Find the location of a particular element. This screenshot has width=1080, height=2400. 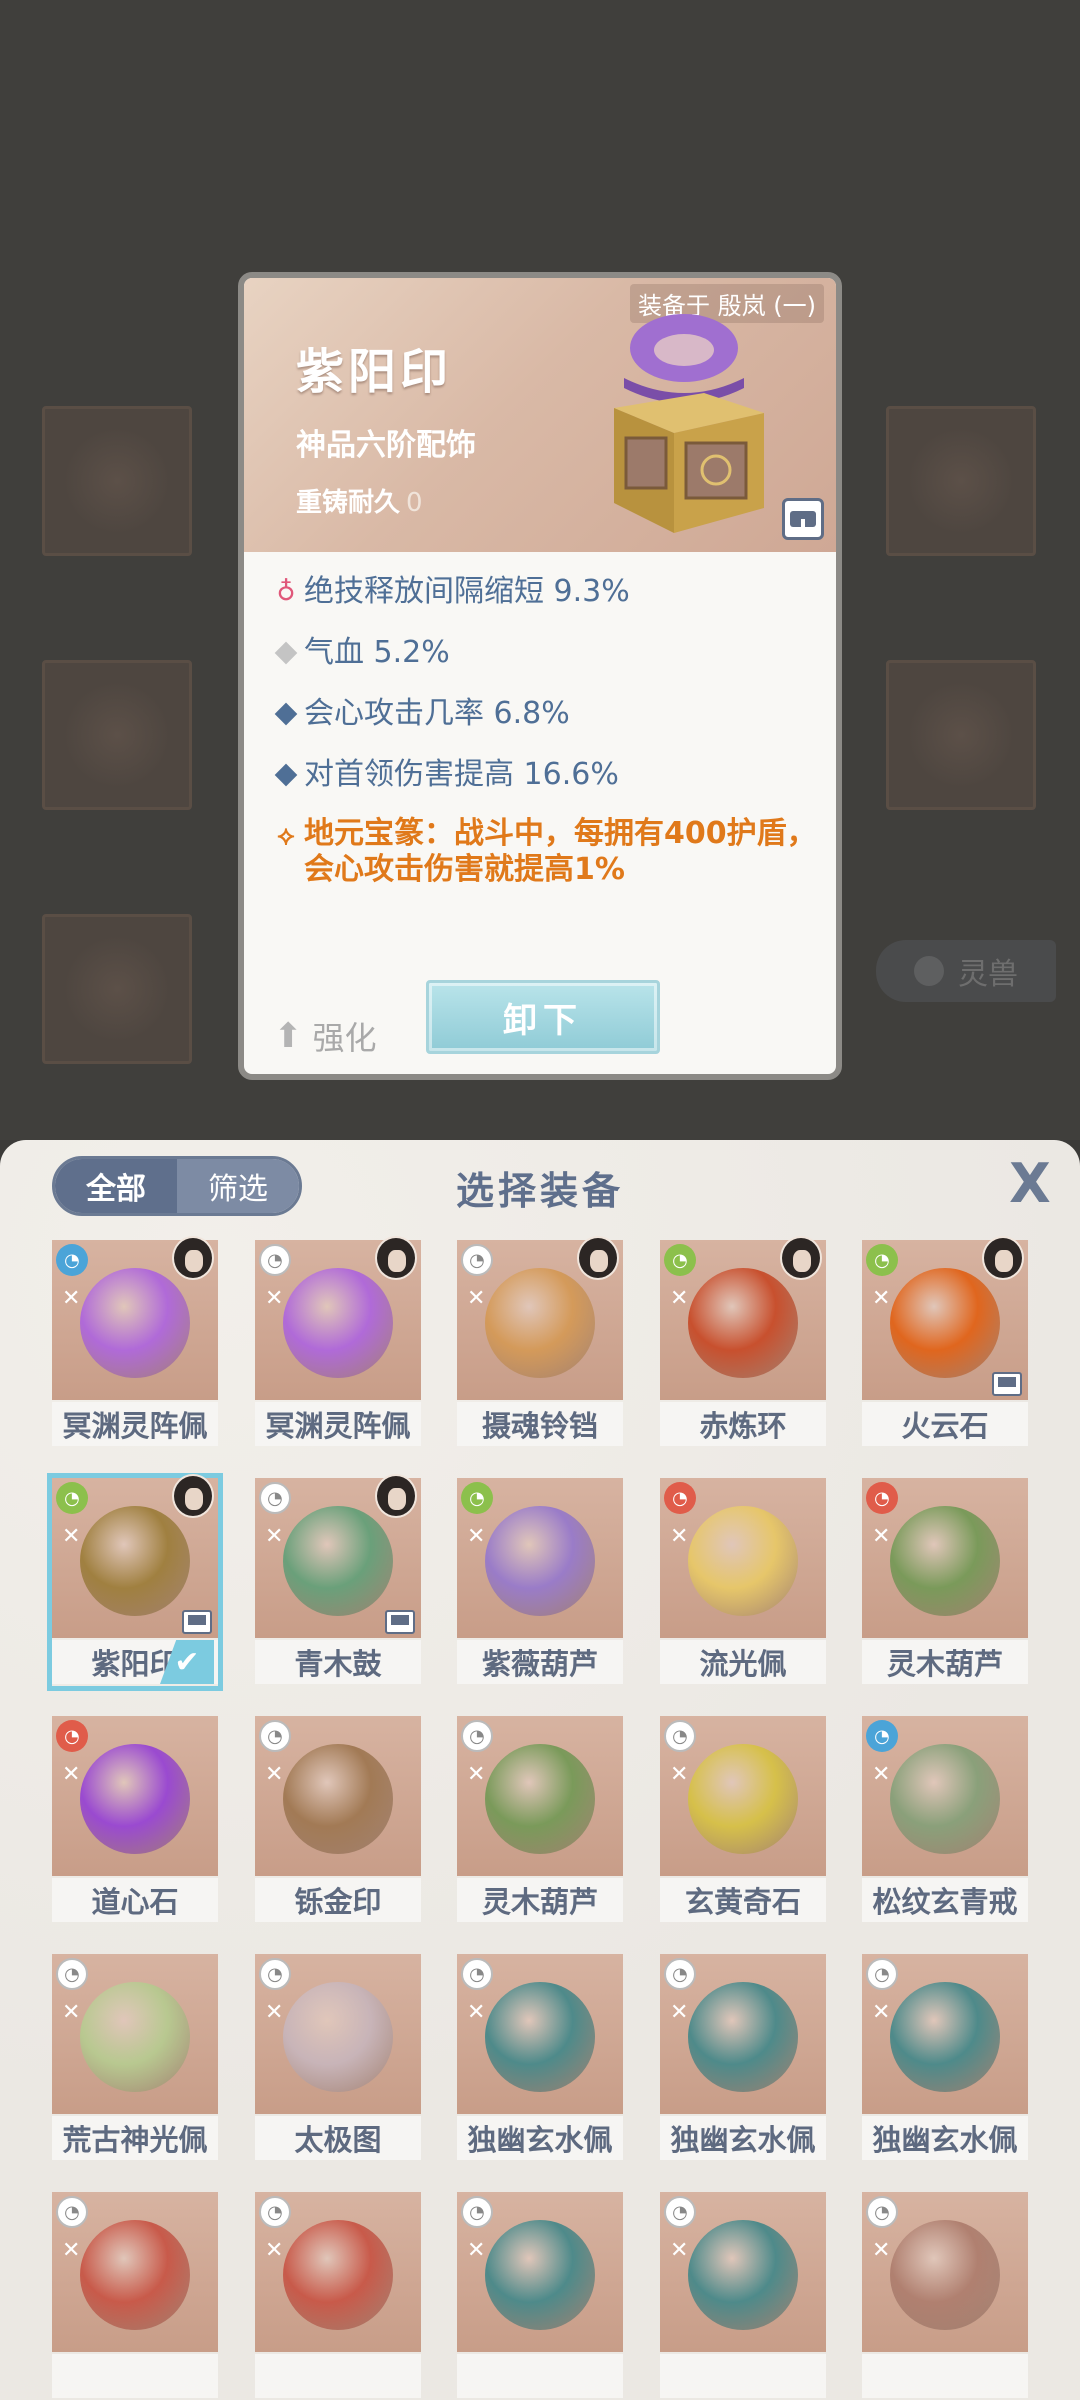

equipment-tile: ◔ ✕ 流光佩 is located at coordinates (743, 1582).